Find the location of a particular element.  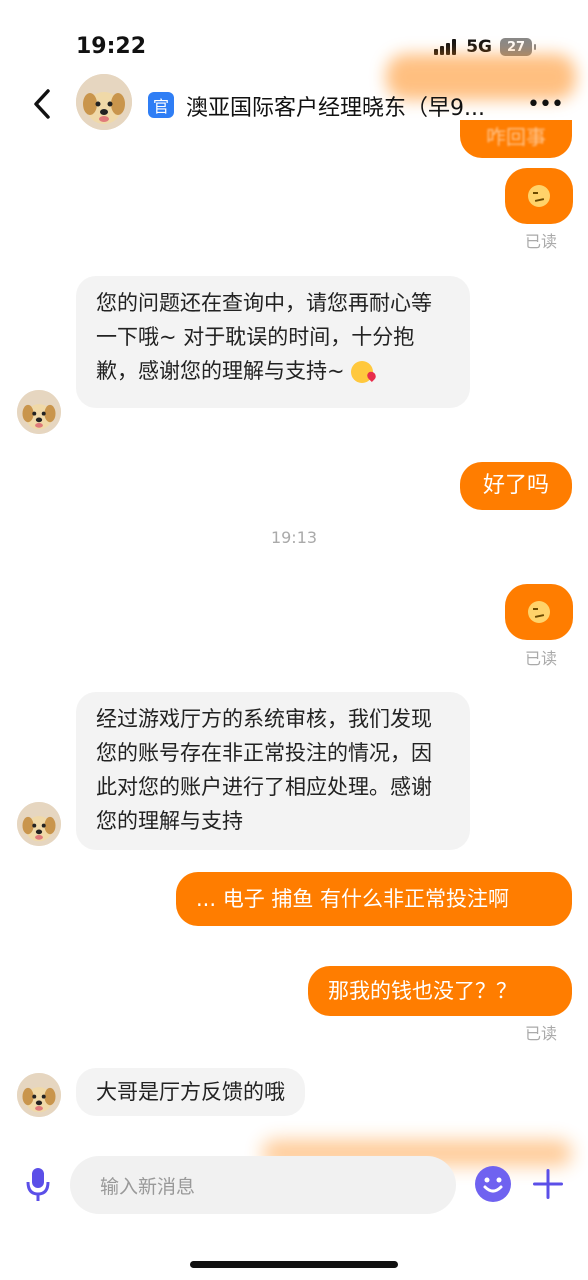

emoji-icon is located at coordinates (493, 1184).